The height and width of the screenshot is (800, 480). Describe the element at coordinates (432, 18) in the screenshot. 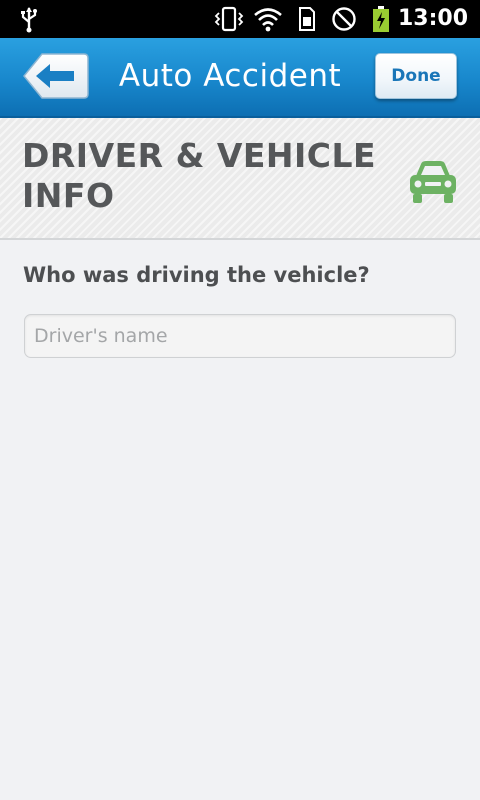

I see `status-time: 13:00` at that location.